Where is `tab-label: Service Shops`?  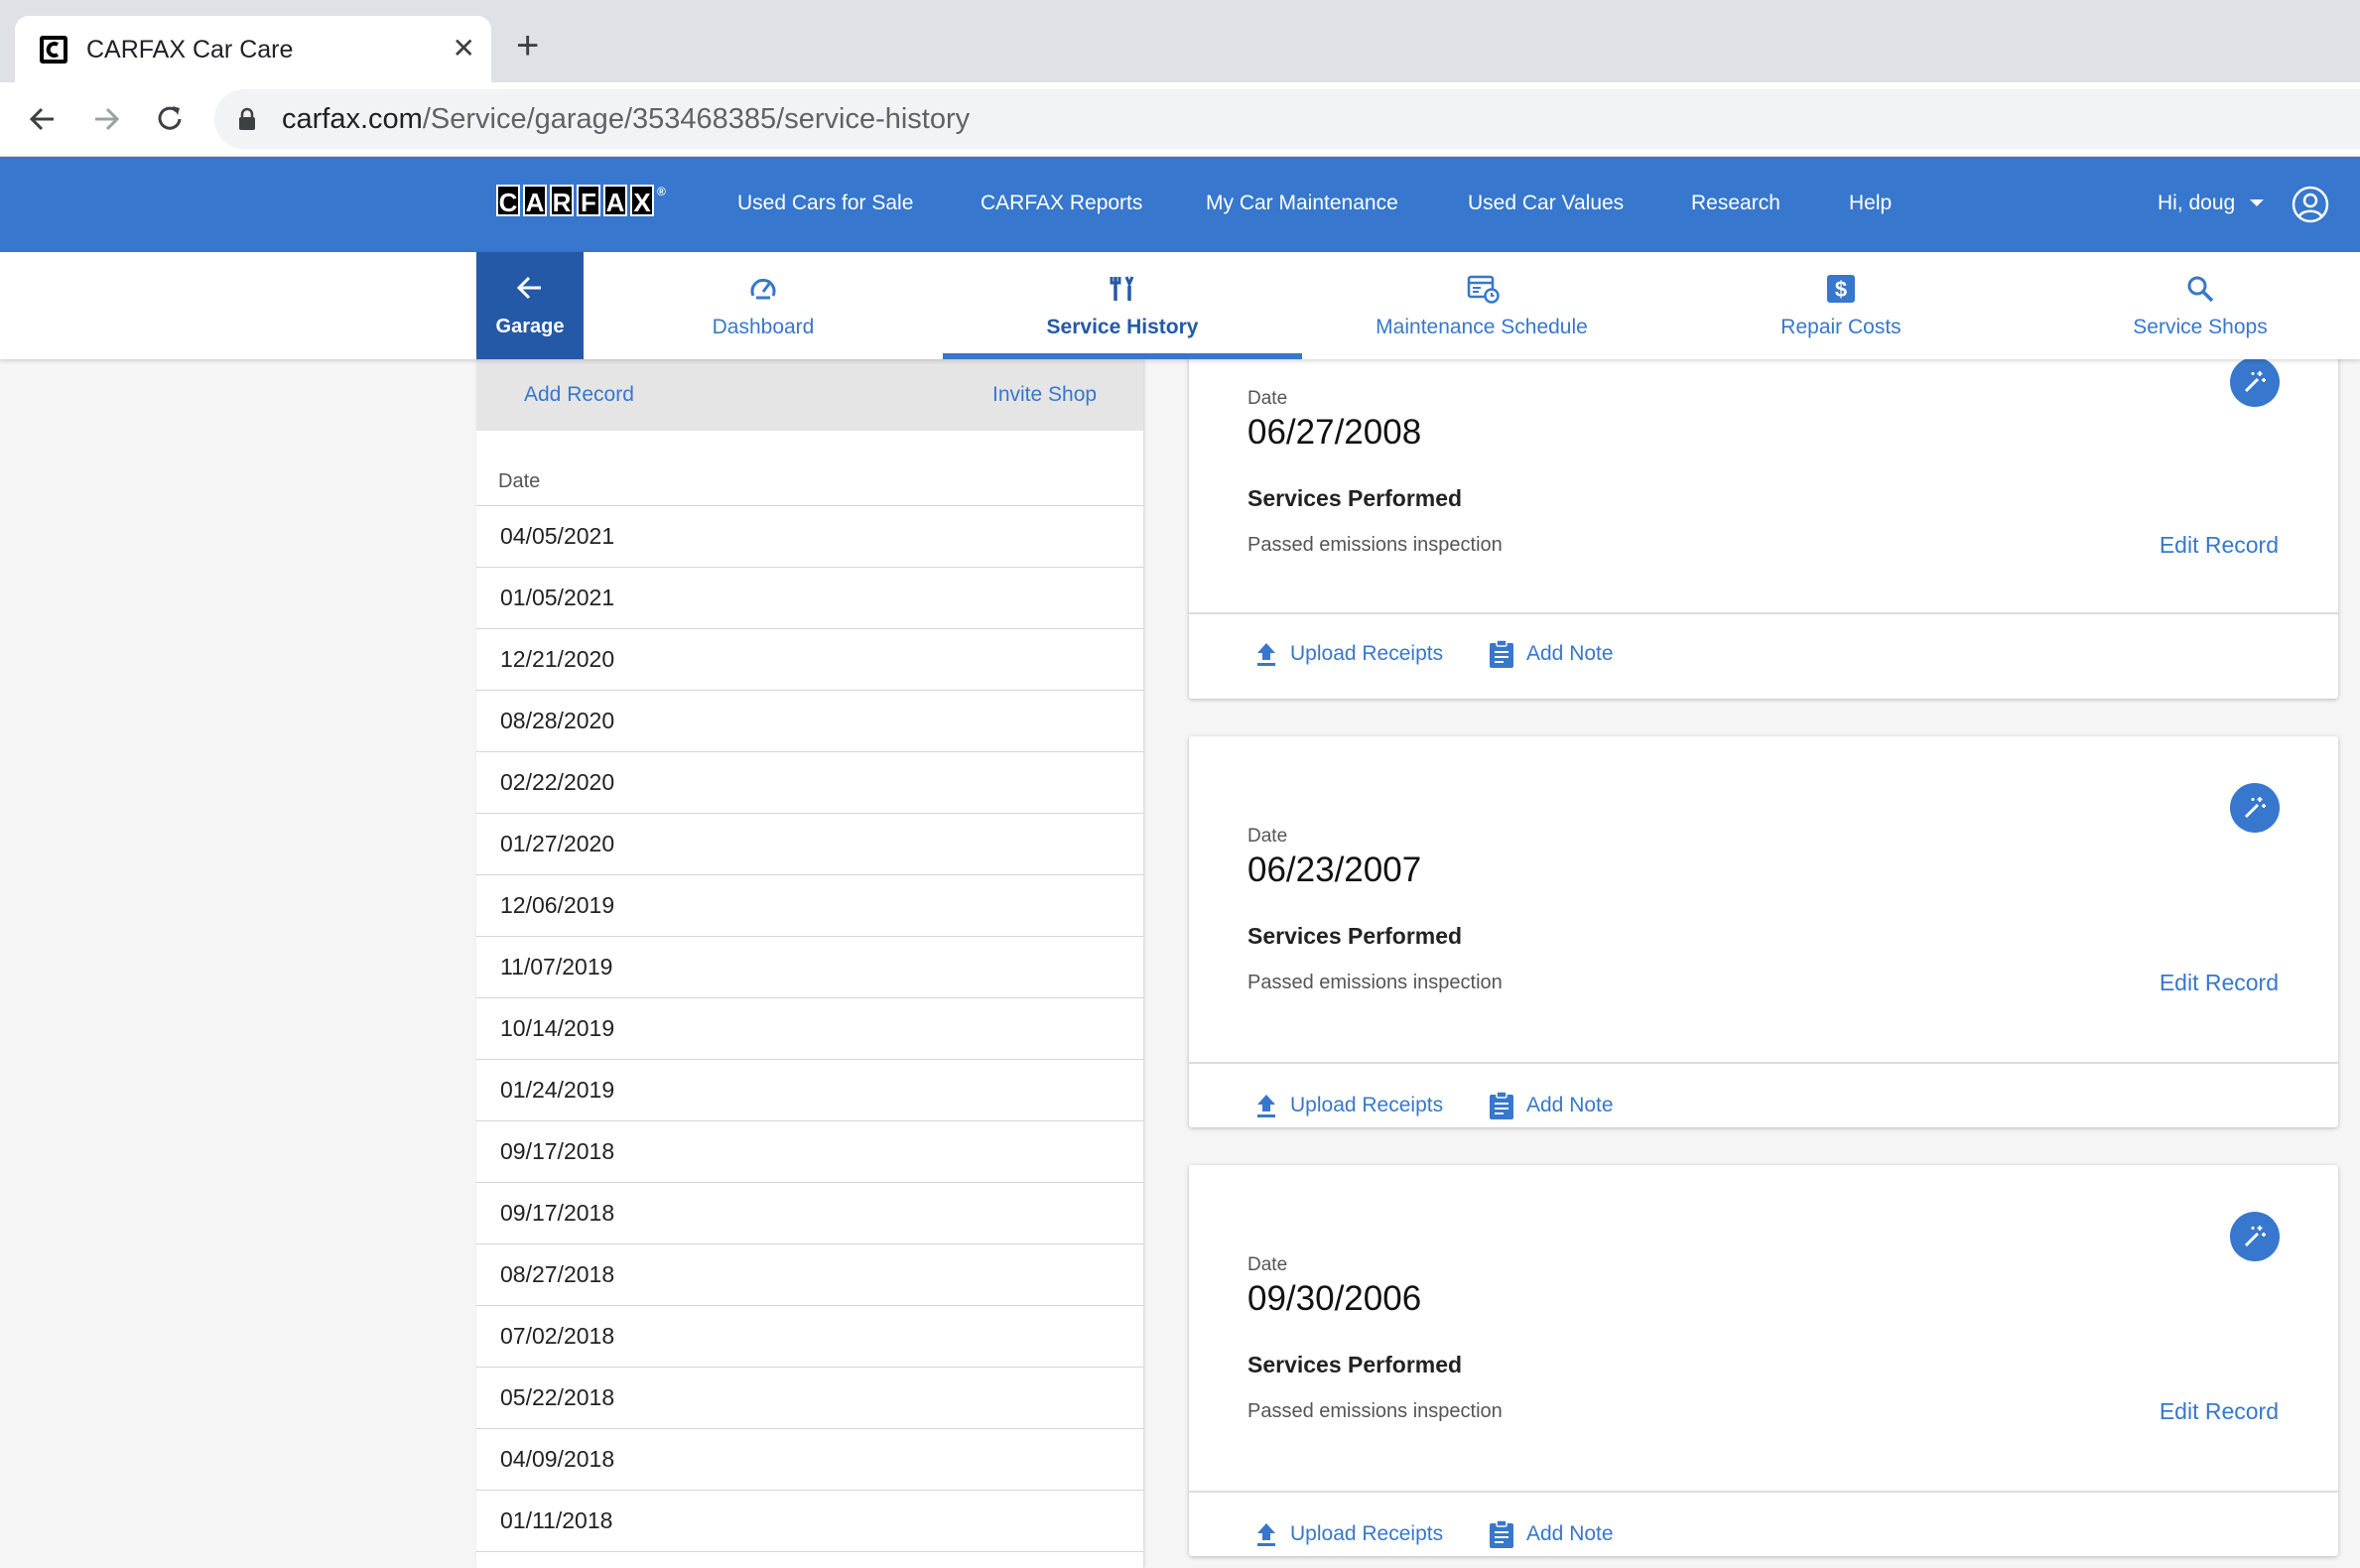 tab-label: Service Shops is located at coordinates (2200, 327).